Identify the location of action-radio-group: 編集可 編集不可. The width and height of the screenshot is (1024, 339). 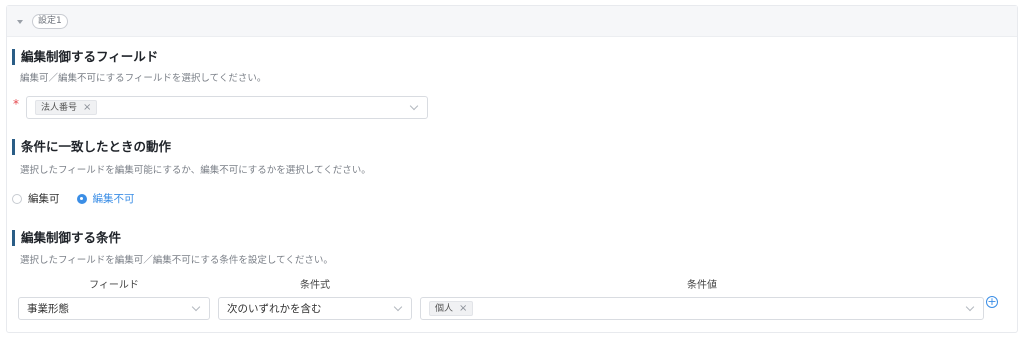
(82, 198).